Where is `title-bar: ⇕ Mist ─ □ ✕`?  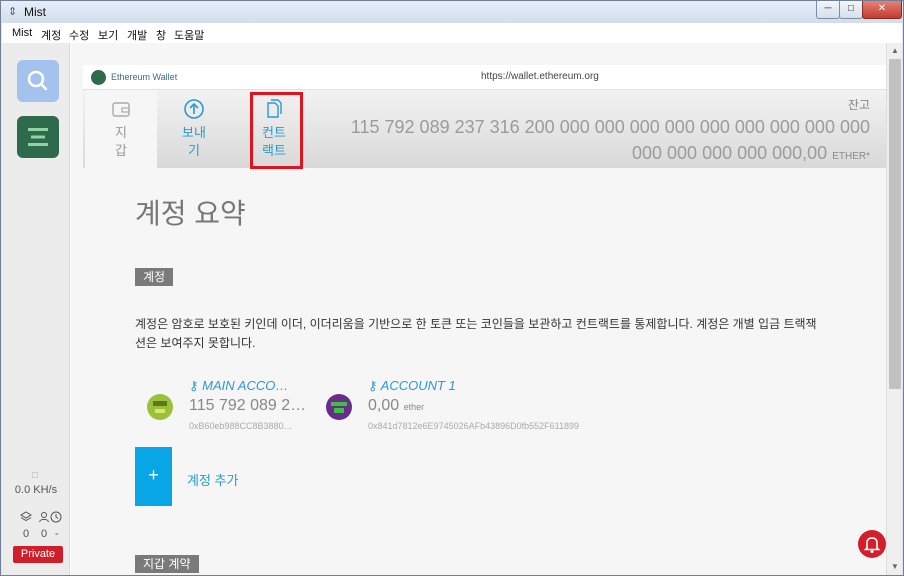 title-bar: ⇕ Mist ─ □ ✕ is located at coordinates (452, 12).